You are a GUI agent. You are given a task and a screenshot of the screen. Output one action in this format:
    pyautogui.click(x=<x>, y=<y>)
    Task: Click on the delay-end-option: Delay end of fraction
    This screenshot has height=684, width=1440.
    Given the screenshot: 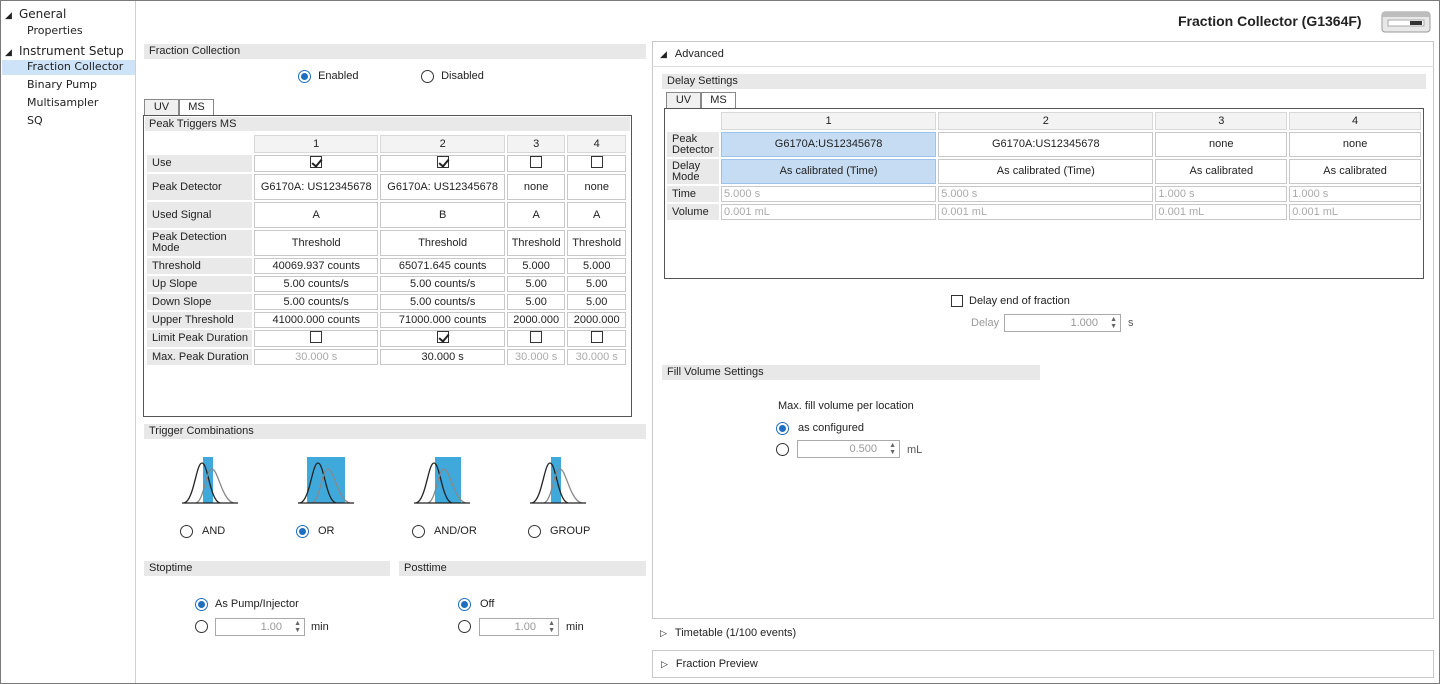 What is the action you would take?
    pyautogui.click(x=1010, y=301)
    